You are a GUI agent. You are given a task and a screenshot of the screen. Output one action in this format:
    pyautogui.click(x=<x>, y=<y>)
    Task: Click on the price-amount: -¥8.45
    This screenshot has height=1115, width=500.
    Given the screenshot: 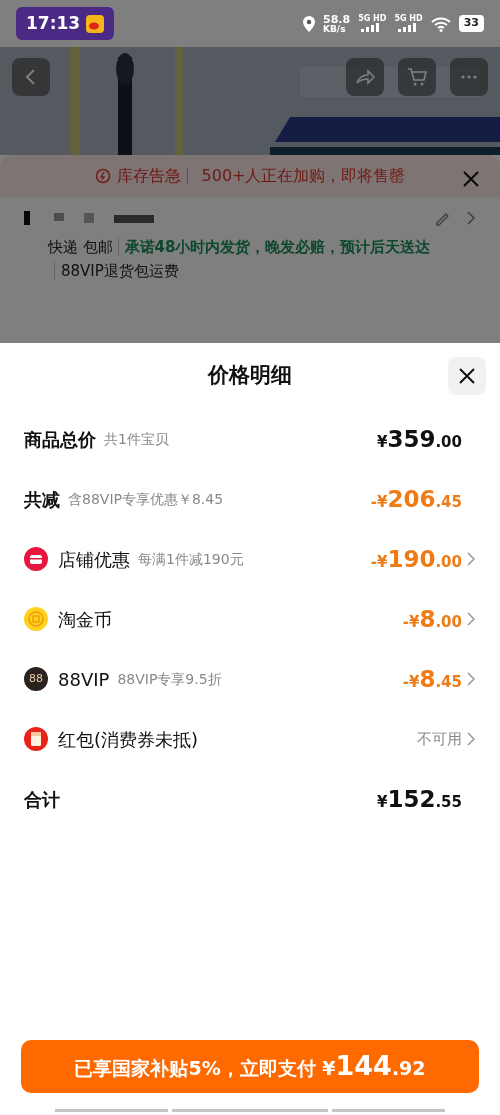 What is the action you would take?
    pyautogui.click(x=432, y=679)
    